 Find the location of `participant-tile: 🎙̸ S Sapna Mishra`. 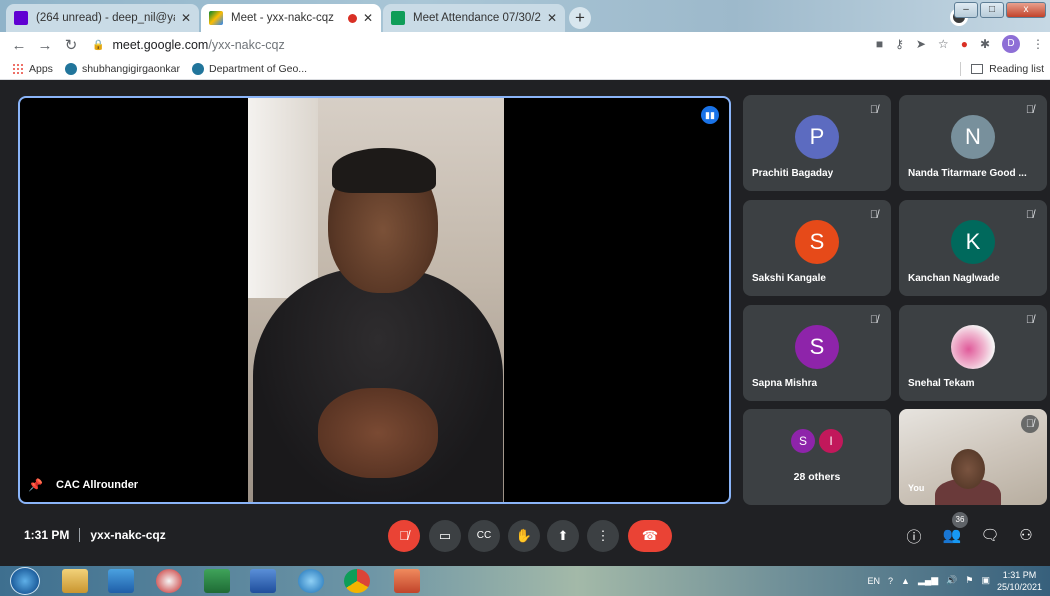

participant-tile: 🎙̸ S Sapna Mishra is located at coordinates (817, 353).